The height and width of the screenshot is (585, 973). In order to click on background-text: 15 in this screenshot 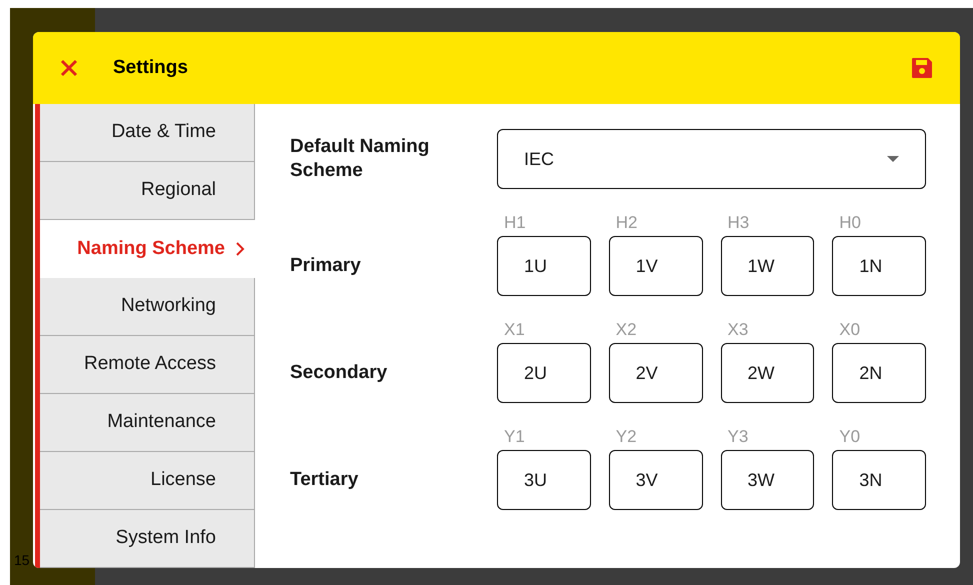, I will do `click(22, 560)`.